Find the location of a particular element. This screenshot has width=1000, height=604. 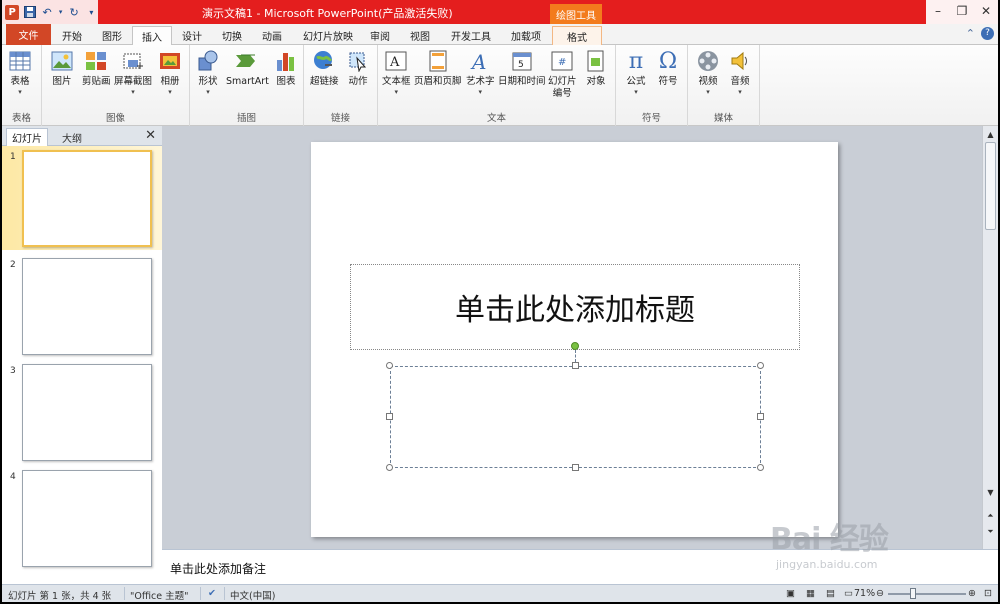

equation-button: π 公式 ▾ is located at coordinates (636, 73).